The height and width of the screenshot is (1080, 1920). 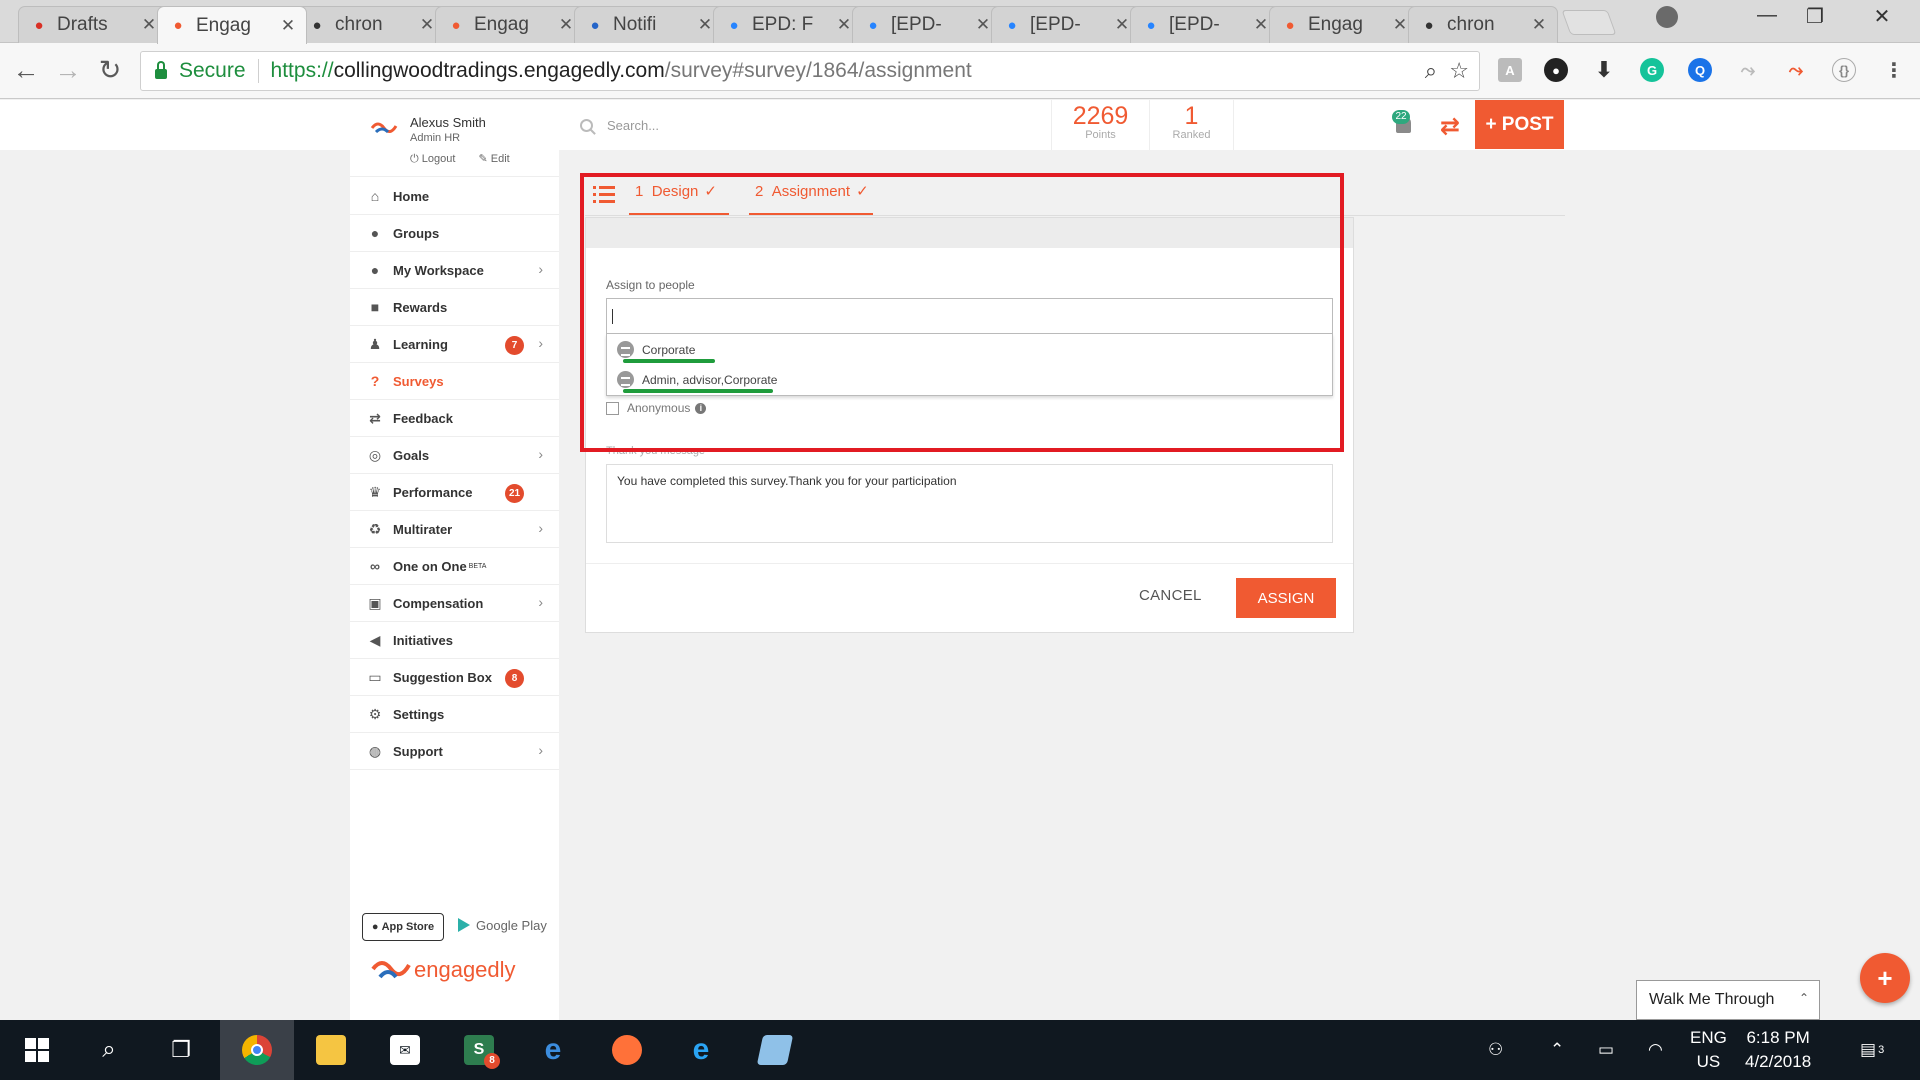 I want to click on notifications-bell: 22, so click(x=1403, y=125).